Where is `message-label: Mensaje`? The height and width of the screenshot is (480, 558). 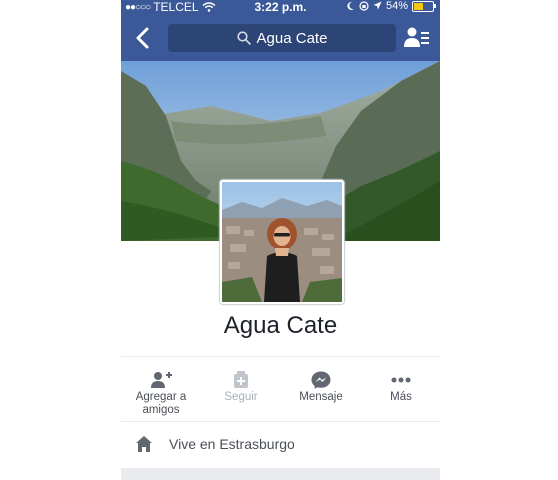
message-label: Mensaje is located at coordinates (321, 397).